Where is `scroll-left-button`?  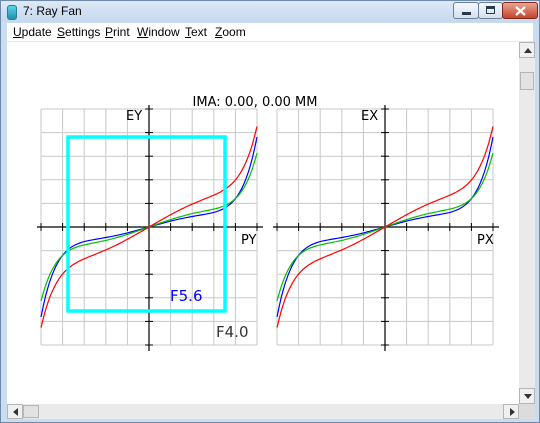
scroll-left-button is located at coordinates (15, 411).